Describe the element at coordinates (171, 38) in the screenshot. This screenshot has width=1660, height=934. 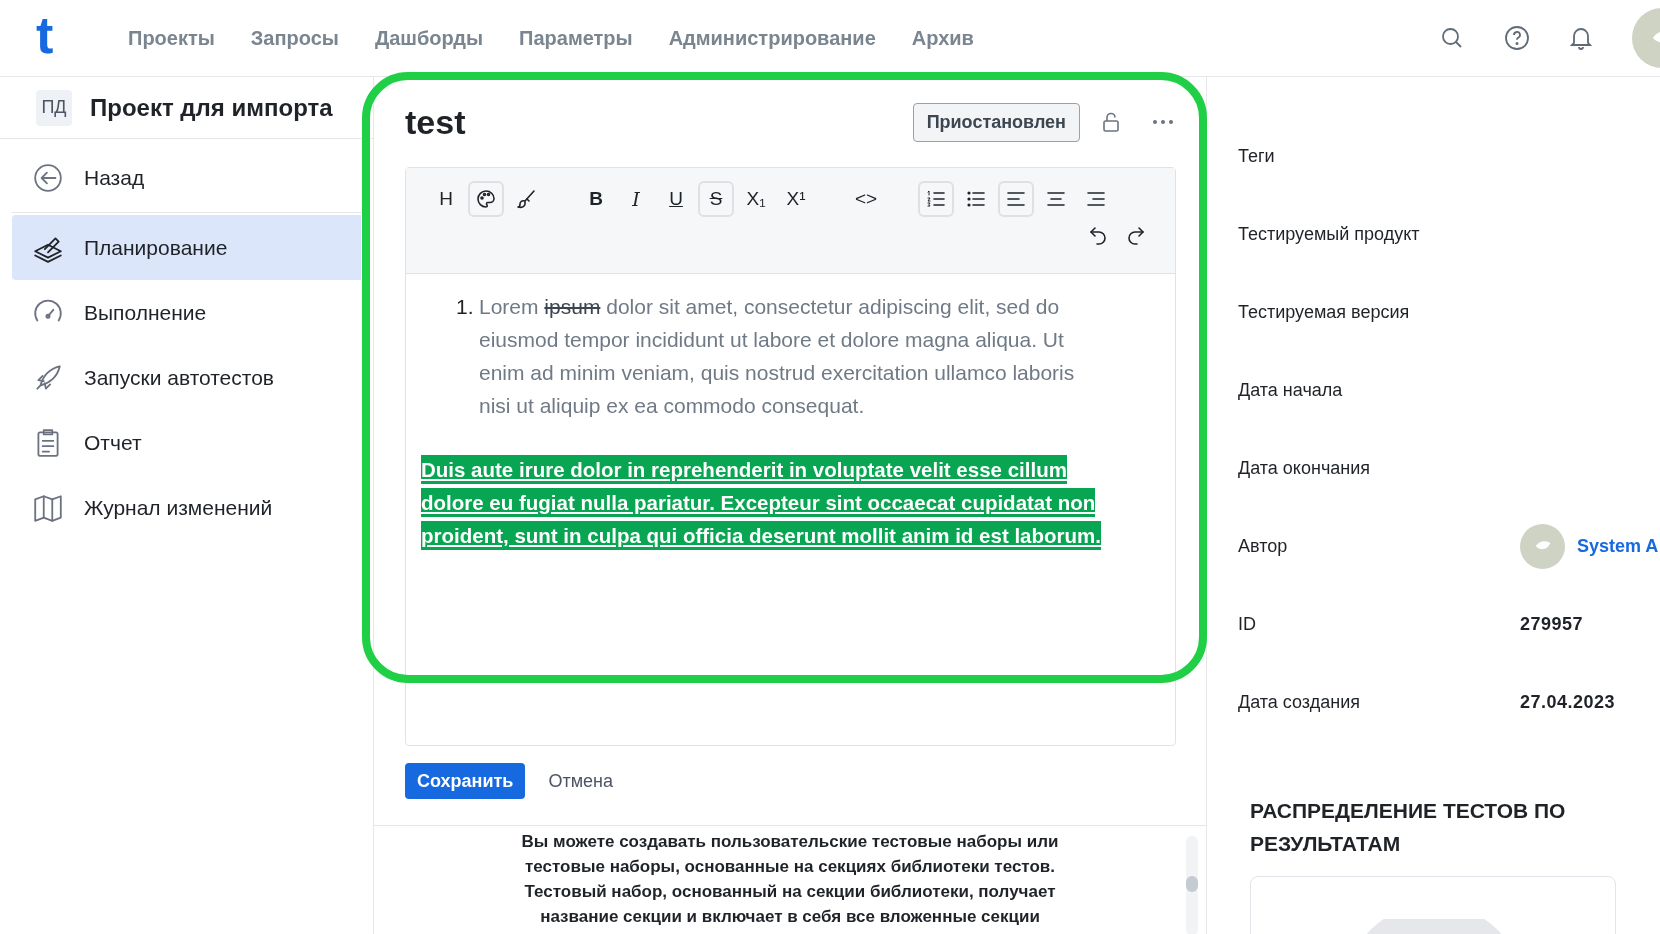
I see `nav-link: Проекты` at that location.